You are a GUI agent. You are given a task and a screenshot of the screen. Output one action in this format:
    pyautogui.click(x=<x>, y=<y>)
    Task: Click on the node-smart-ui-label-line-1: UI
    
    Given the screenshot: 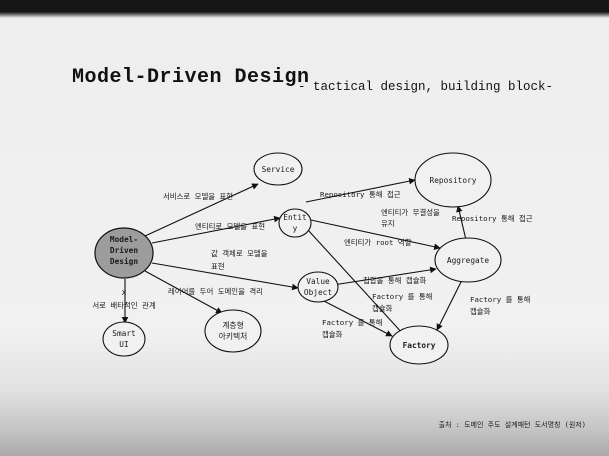 What is the action you would take?
    pyautogui.click(x=123, y=344)
    